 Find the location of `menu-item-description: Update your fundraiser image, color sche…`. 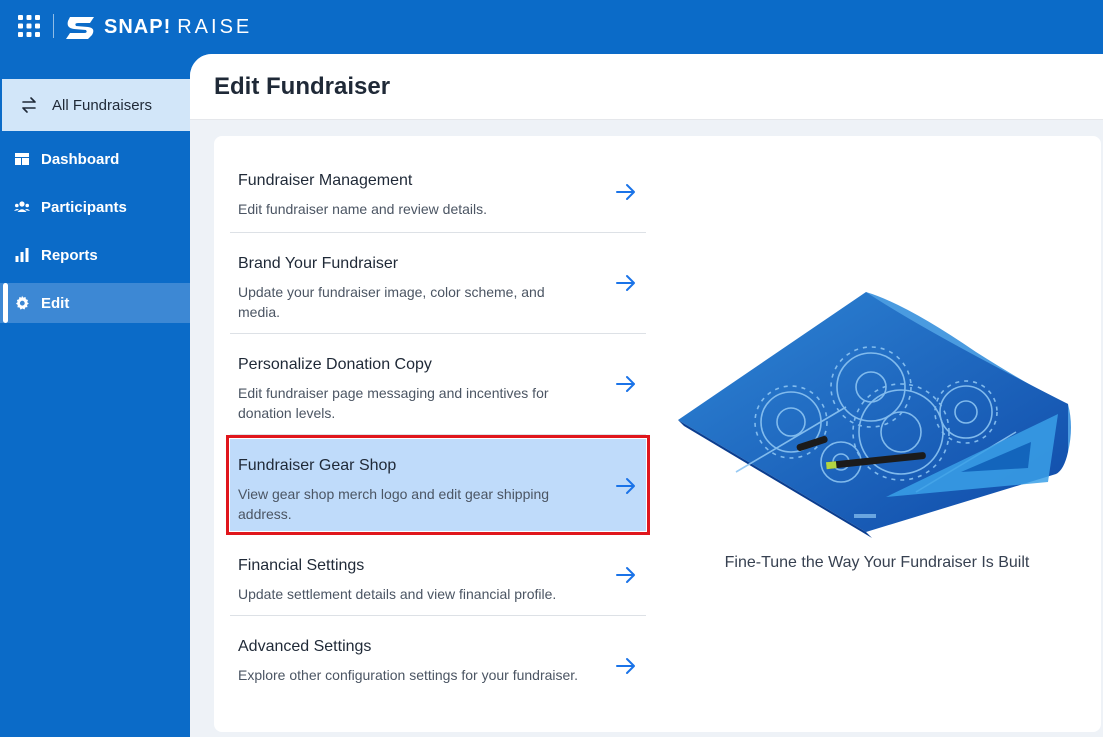

menu-item-description: Update your fundraiser image, color sche… is located at coordinates (391, 302).